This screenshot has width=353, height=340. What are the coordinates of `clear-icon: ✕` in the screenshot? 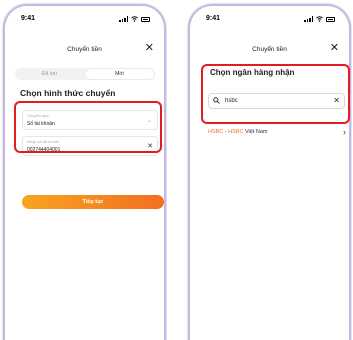 It's located at (336, 100).